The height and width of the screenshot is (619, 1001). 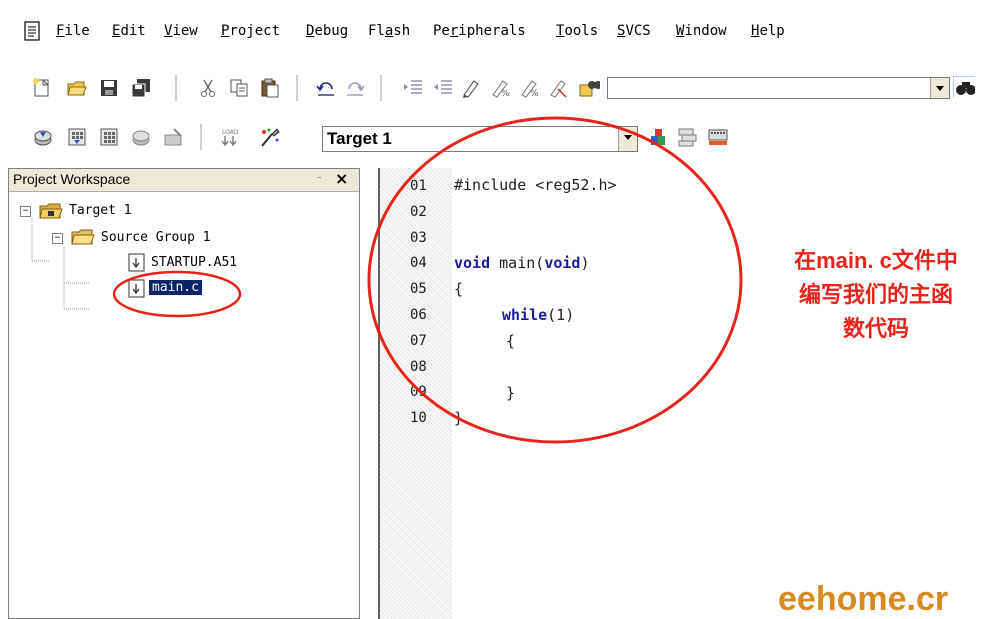 What do you see at coordinates (529, 88) in the screenshot?
I see `bookmark-next-icon: %` at bounding box center [529, 88].